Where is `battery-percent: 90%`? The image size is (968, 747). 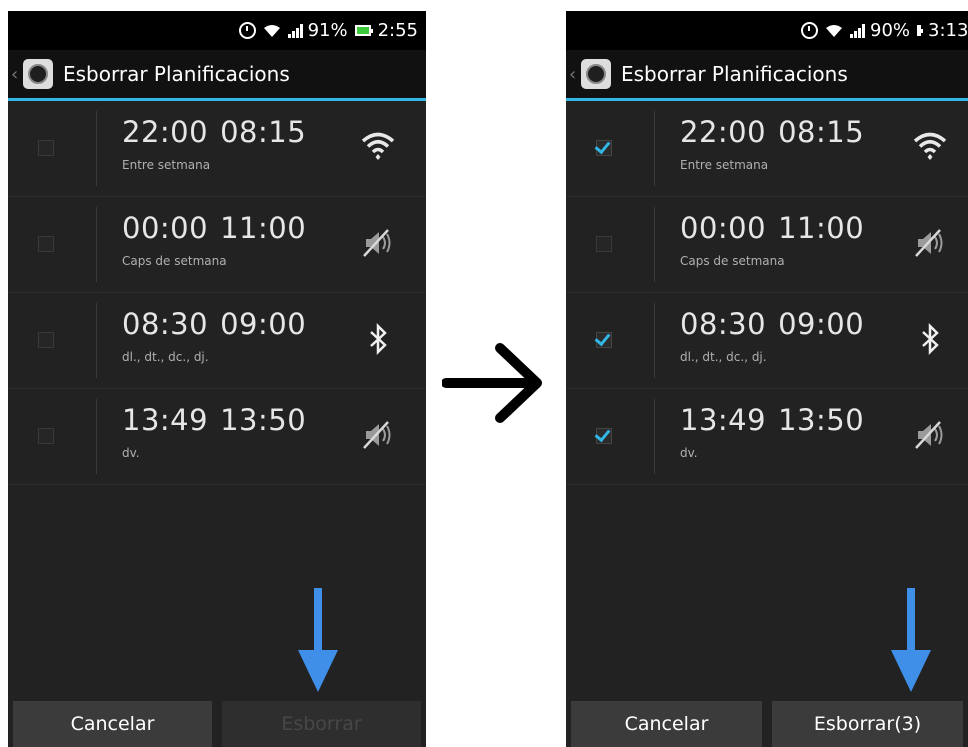
battery-percent: 90% is located at coordinates (890, 30).